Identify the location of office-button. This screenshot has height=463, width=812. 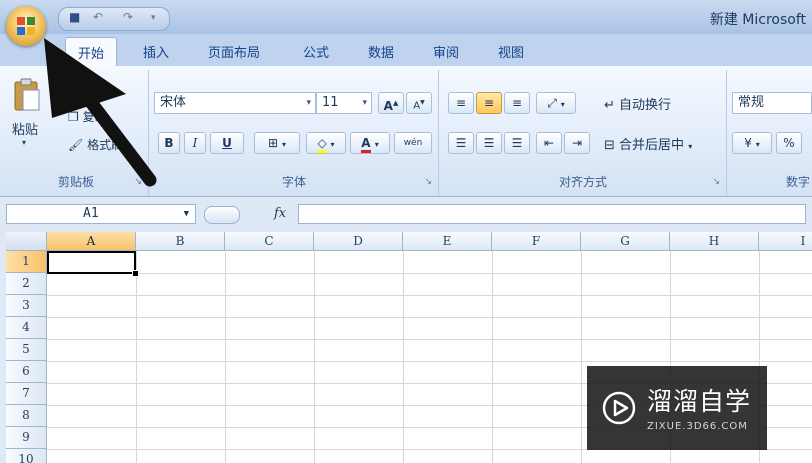
(26, 26).